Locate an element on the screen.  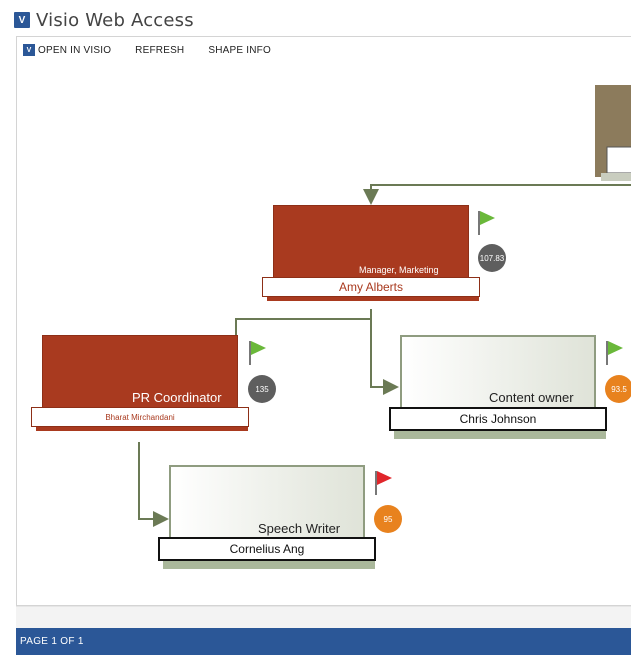
shape-info-button: SHAPE INFO is located at coordinates (239, 50).